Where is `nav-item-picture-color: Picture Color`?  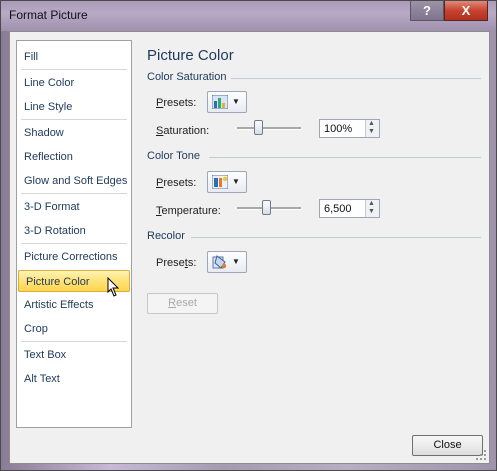
nav-item-picture-color: Picture Color is located at coordinates (74, 283).